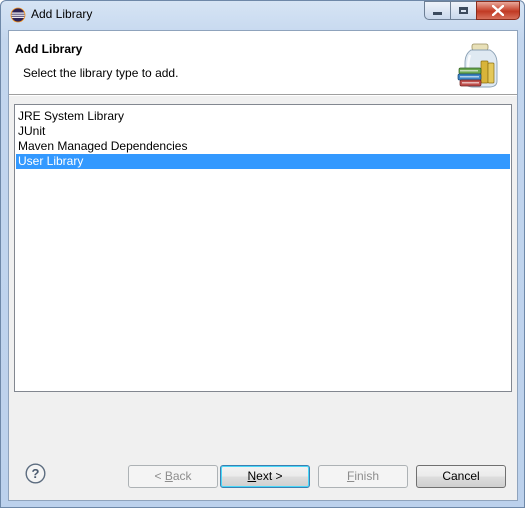 The image size is (525, 508). What do you see at coordinates (18, 15) in the screenshot?
I see `eclipse-icon` at bounding box center [18, 15].